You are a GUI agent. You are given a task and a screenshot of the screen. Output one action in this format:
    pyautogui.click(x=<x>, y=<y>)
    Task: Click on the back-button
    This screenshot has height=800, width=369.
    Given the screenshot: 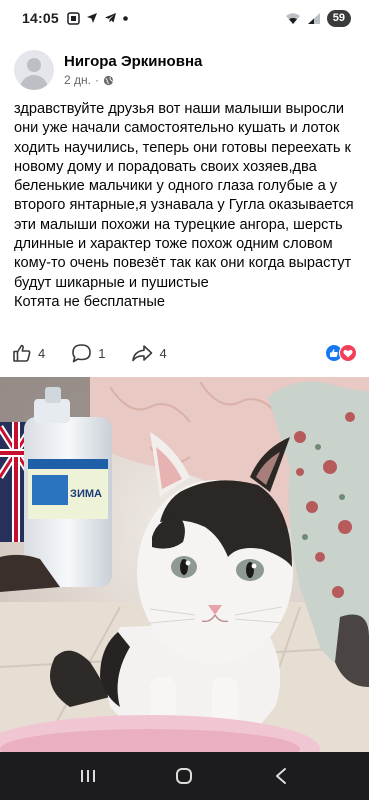 What is the action you would take?
    pyautogui.click(x=281, y=776)
    